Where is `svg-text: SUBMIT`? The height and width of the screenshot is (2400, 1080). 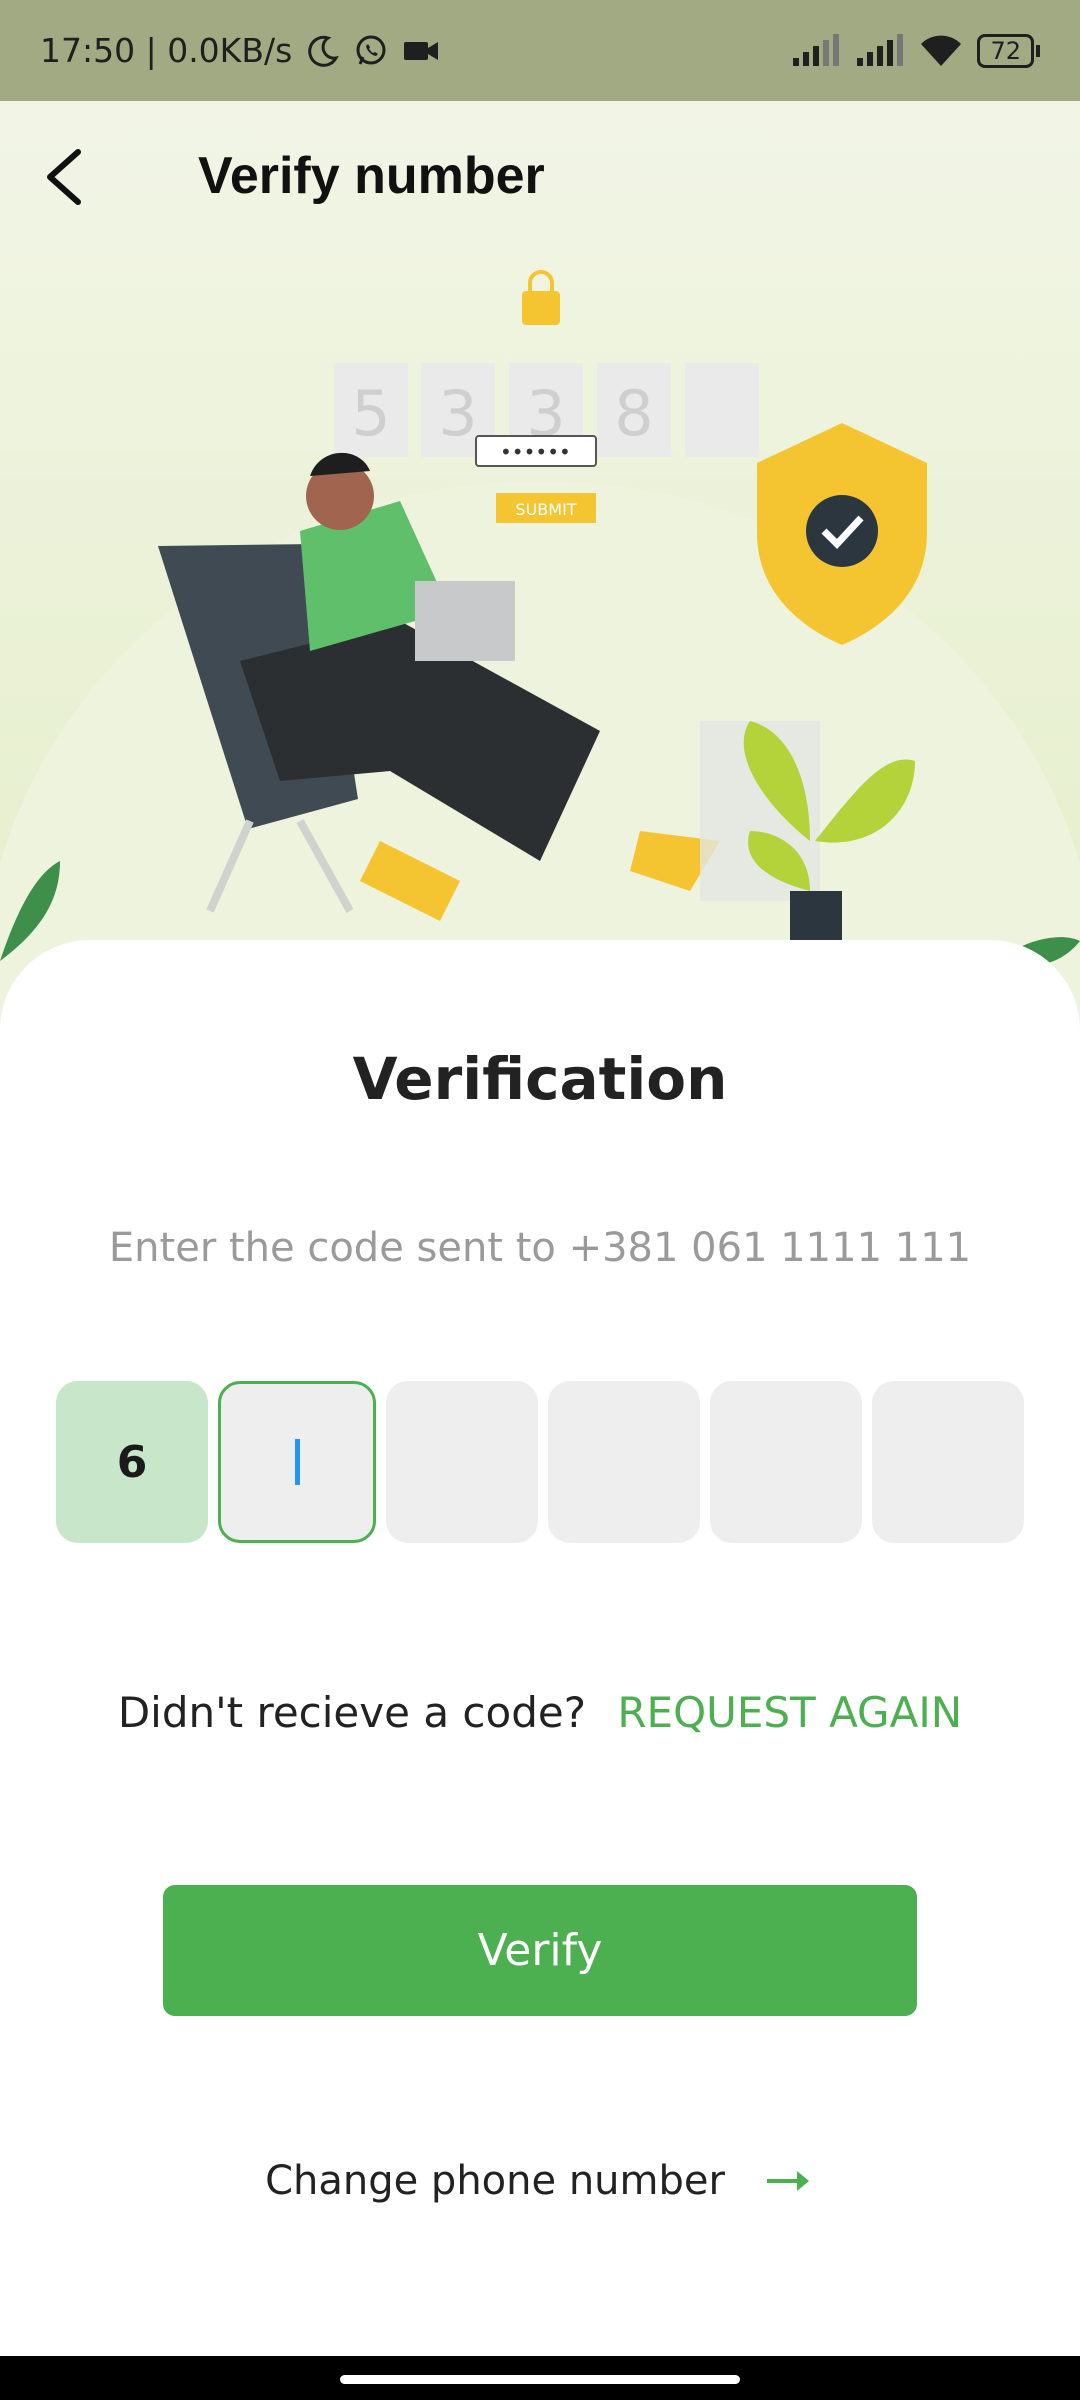 svg-text: SUBMIT is located at coordinates (545, 509).